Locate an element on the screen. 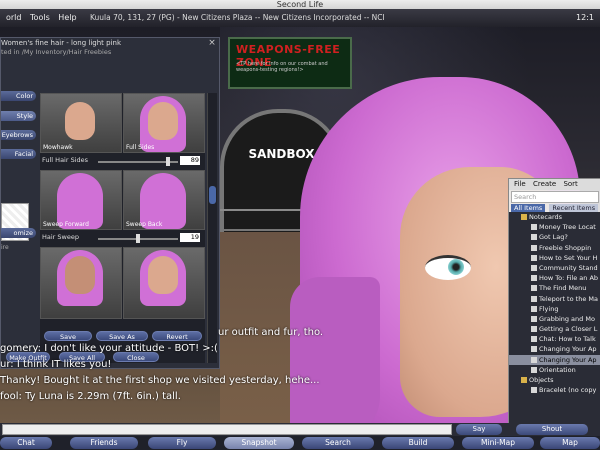 This screenshot has width=600, height=450. side-tab-customize: omize is located at coordinates (18, 233).